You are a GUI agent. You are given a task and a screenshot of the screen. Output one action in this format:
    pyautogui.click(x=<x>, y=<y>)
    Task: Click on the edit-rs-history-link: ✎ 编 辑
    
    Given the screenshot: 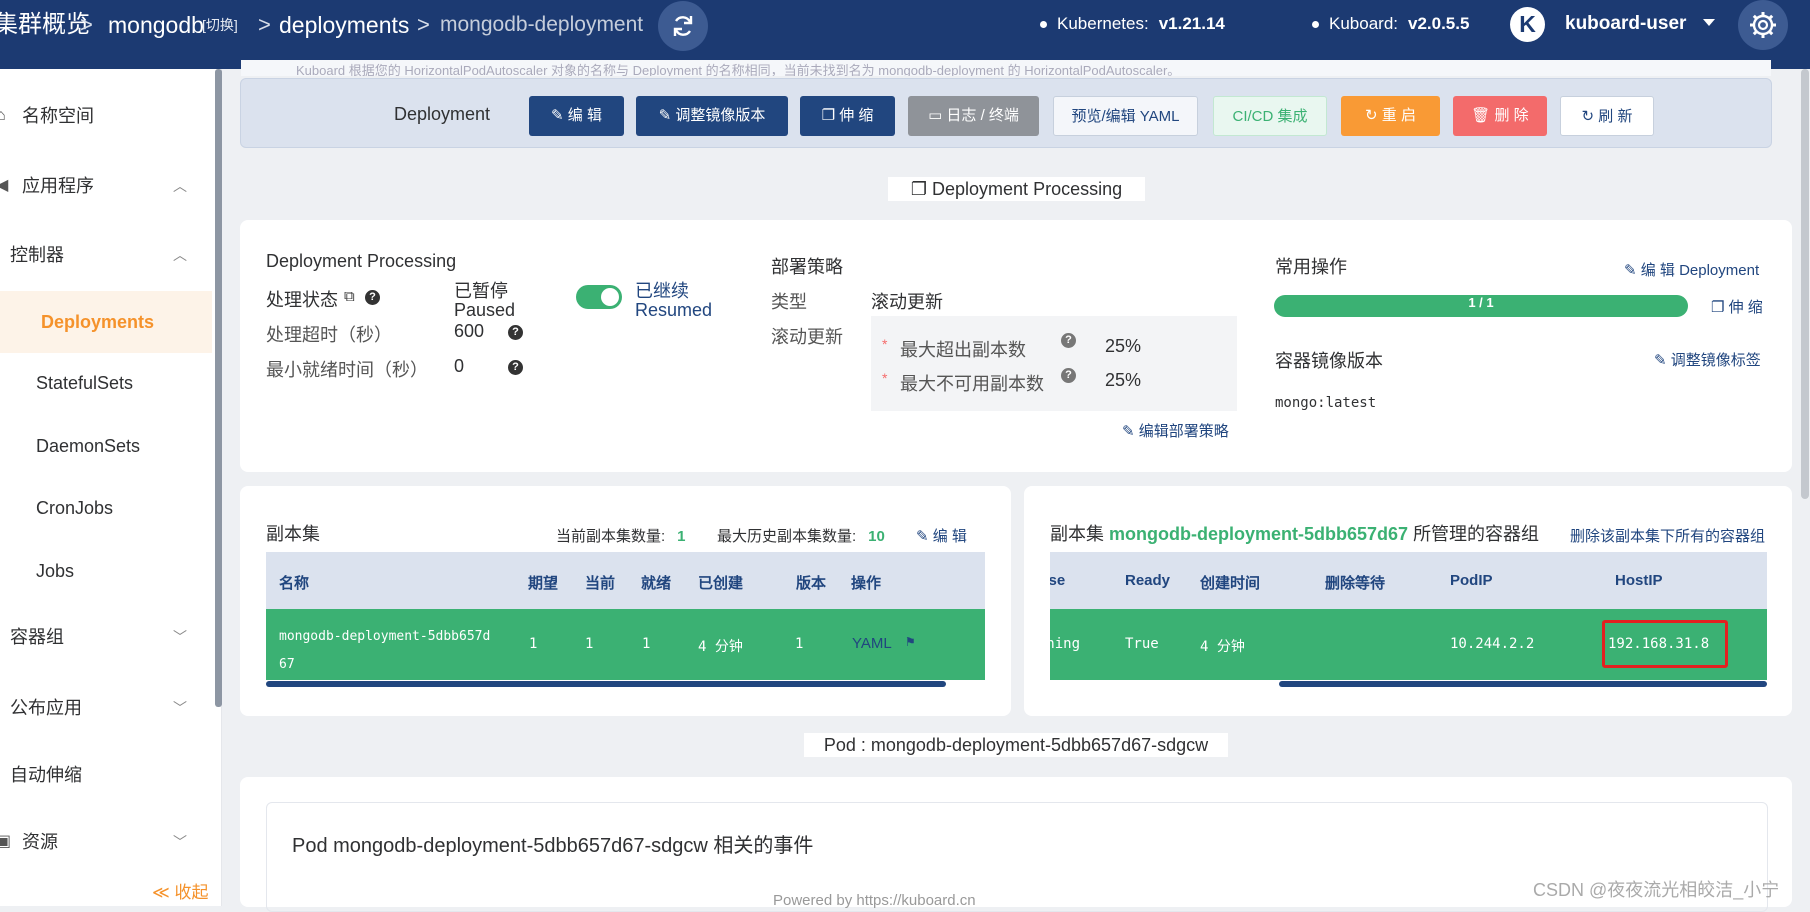 What is the action you would take?
    pyautogui.click(x=941, y=535)
    